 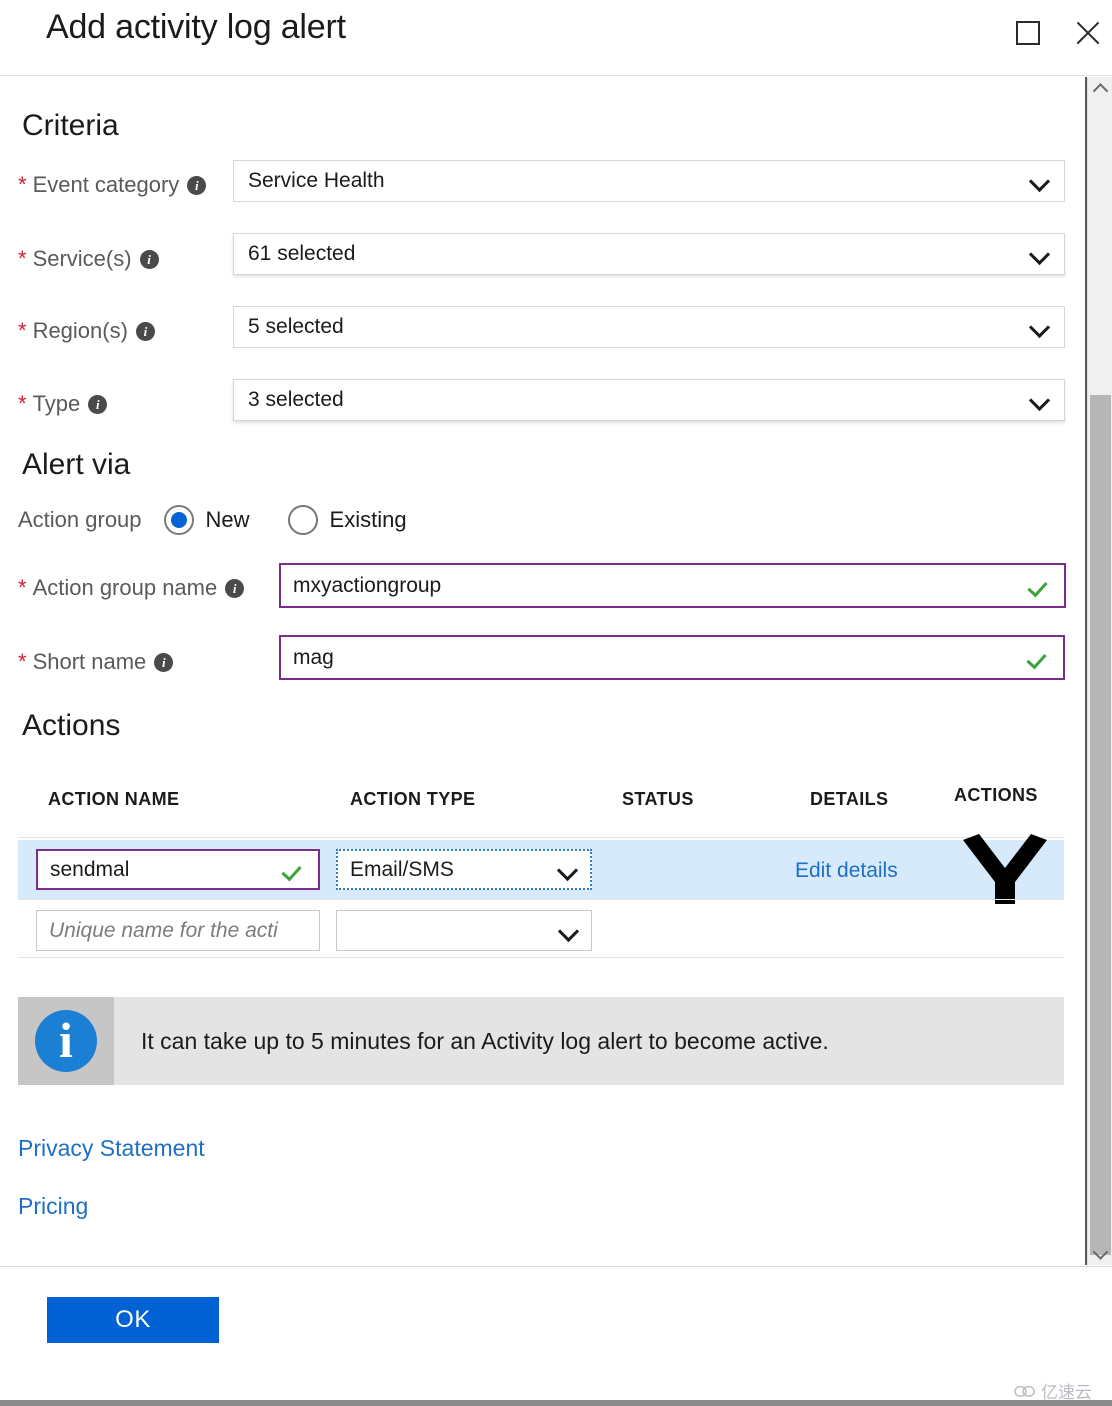 I want to click on action-group-name-value: mxyactiongroup, so click(x=367, y=585).